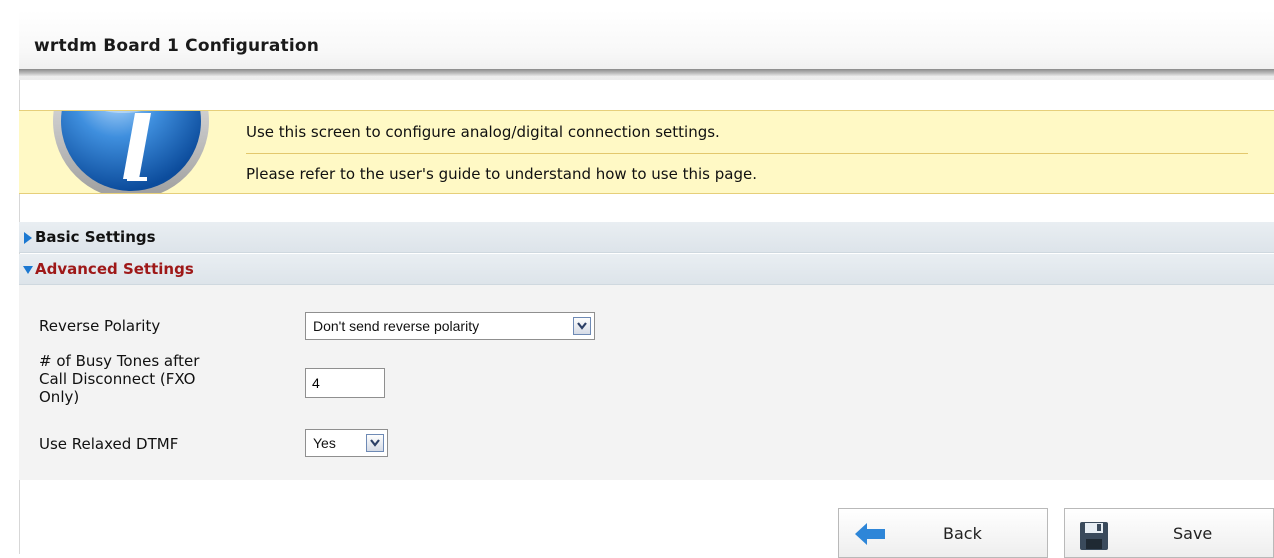 The image size is (1274, 558). Describe the element at coordinates (119, 361) in the screenshot. I see `busy-tones-label-line1: # of Busy Tones after` at that location.